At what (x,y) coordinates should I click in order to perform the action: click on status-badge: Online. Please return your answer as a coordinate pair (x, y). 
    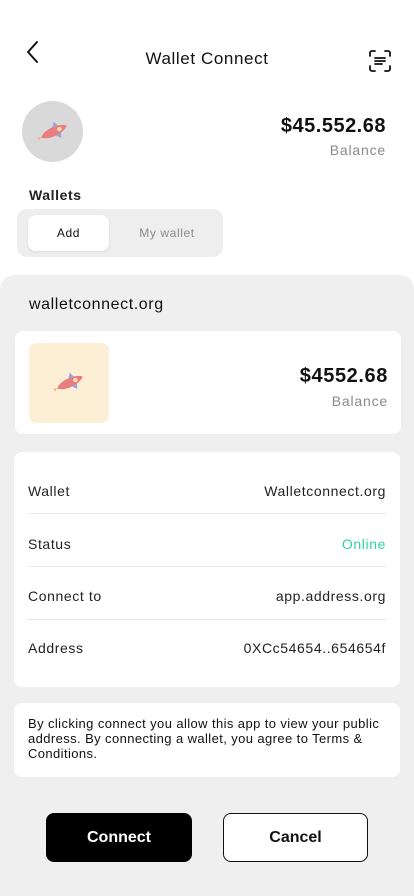
    Looking at the image, I should click on (363, 543).